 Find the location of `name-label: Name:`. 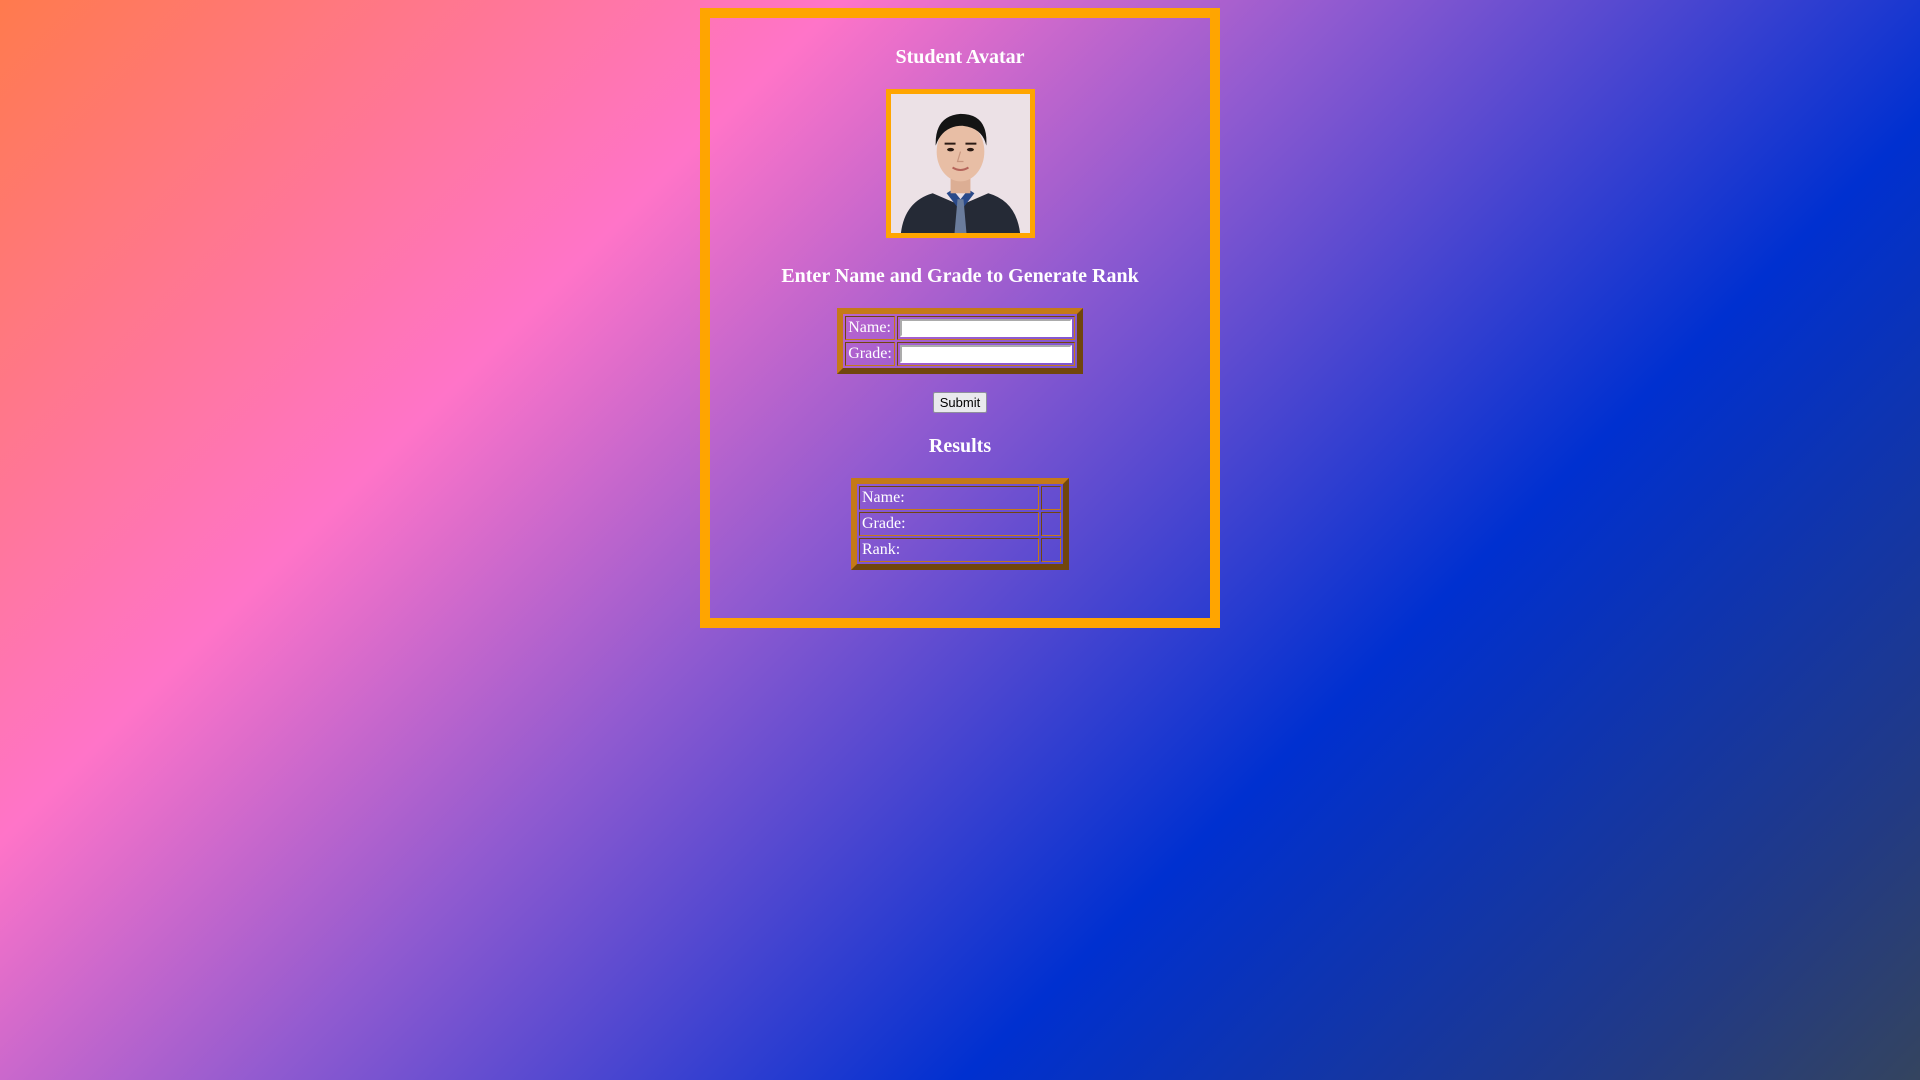

name-label: Name: is located at coordinates (870, 328).